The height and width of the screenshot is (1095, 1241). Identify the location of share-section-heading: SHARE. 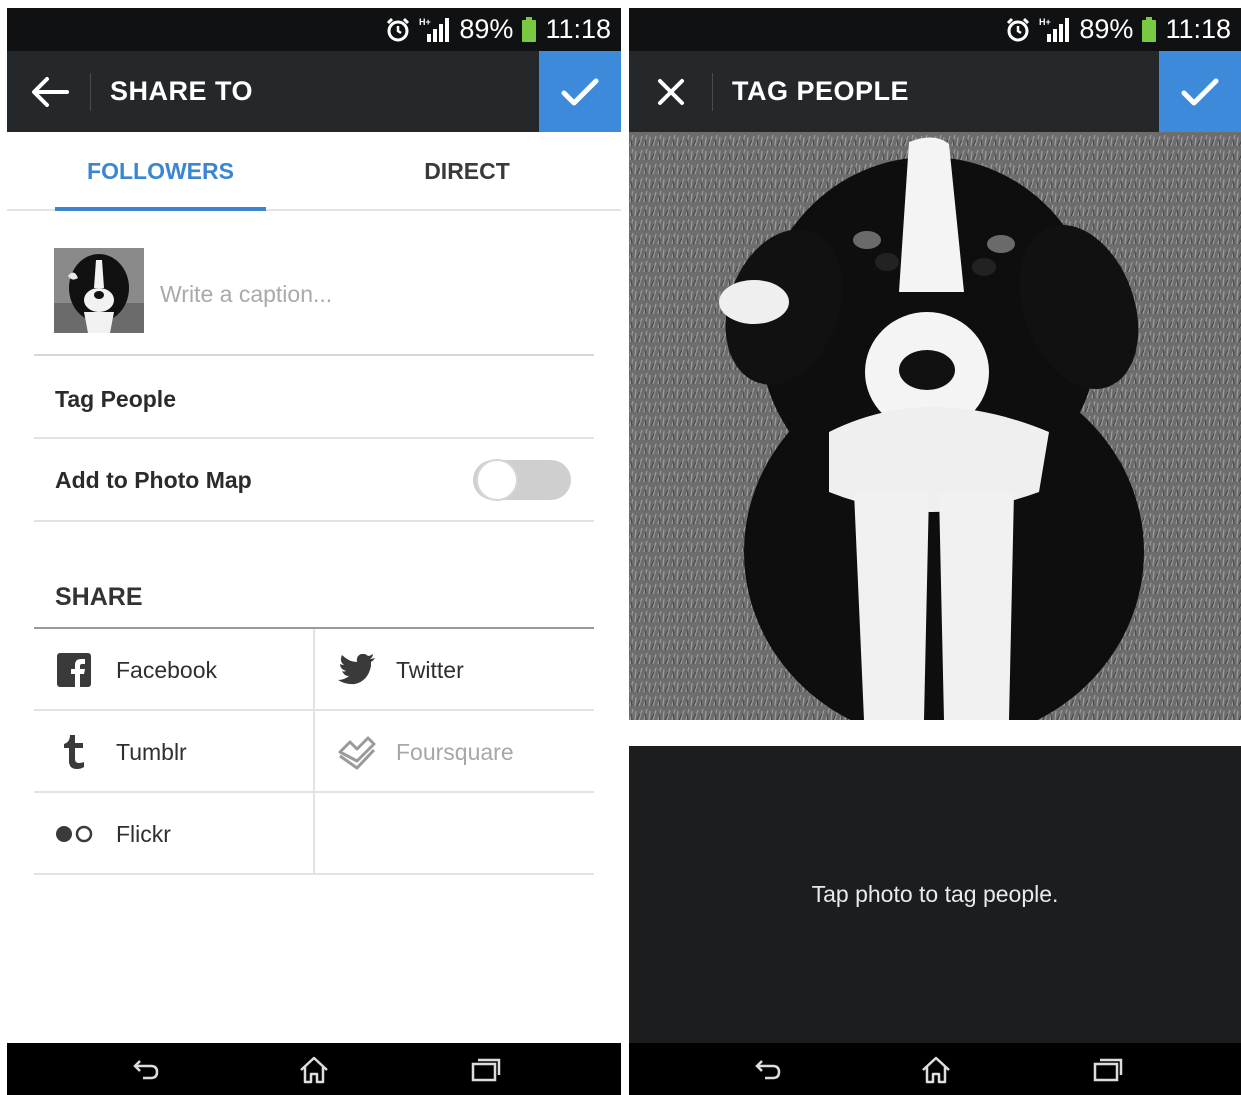
(99, 597).